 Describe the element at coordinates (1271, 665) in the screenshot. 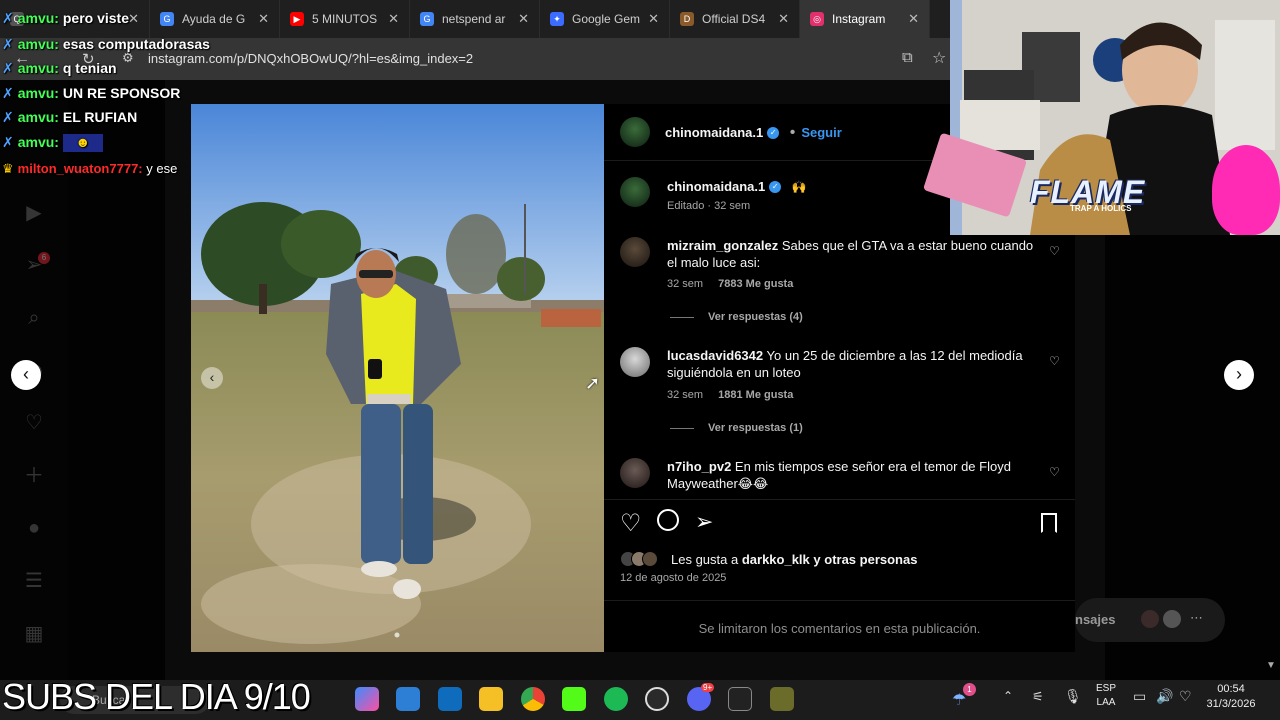

I see `scroll-arrow-icon: ▼` at that location.